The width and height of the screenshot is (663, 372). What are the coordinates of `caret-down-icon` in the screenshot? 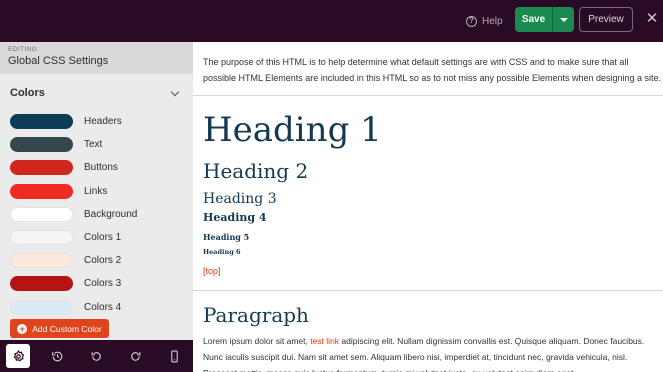 It's located at (563, 19).